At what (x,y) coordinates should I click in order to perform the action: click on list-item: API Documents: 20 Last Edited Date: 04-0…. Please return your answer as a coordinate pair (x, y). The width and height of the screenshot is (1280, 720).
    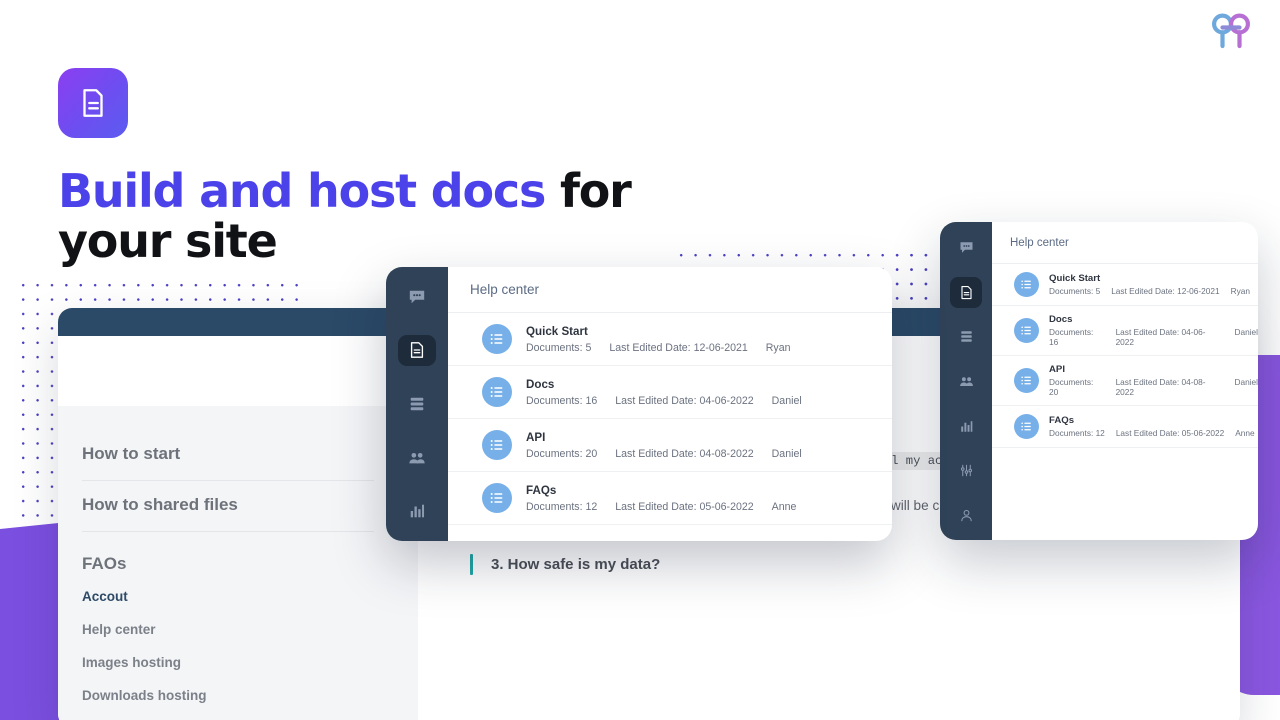
    Looking at the image, I should click on (1125, 381).